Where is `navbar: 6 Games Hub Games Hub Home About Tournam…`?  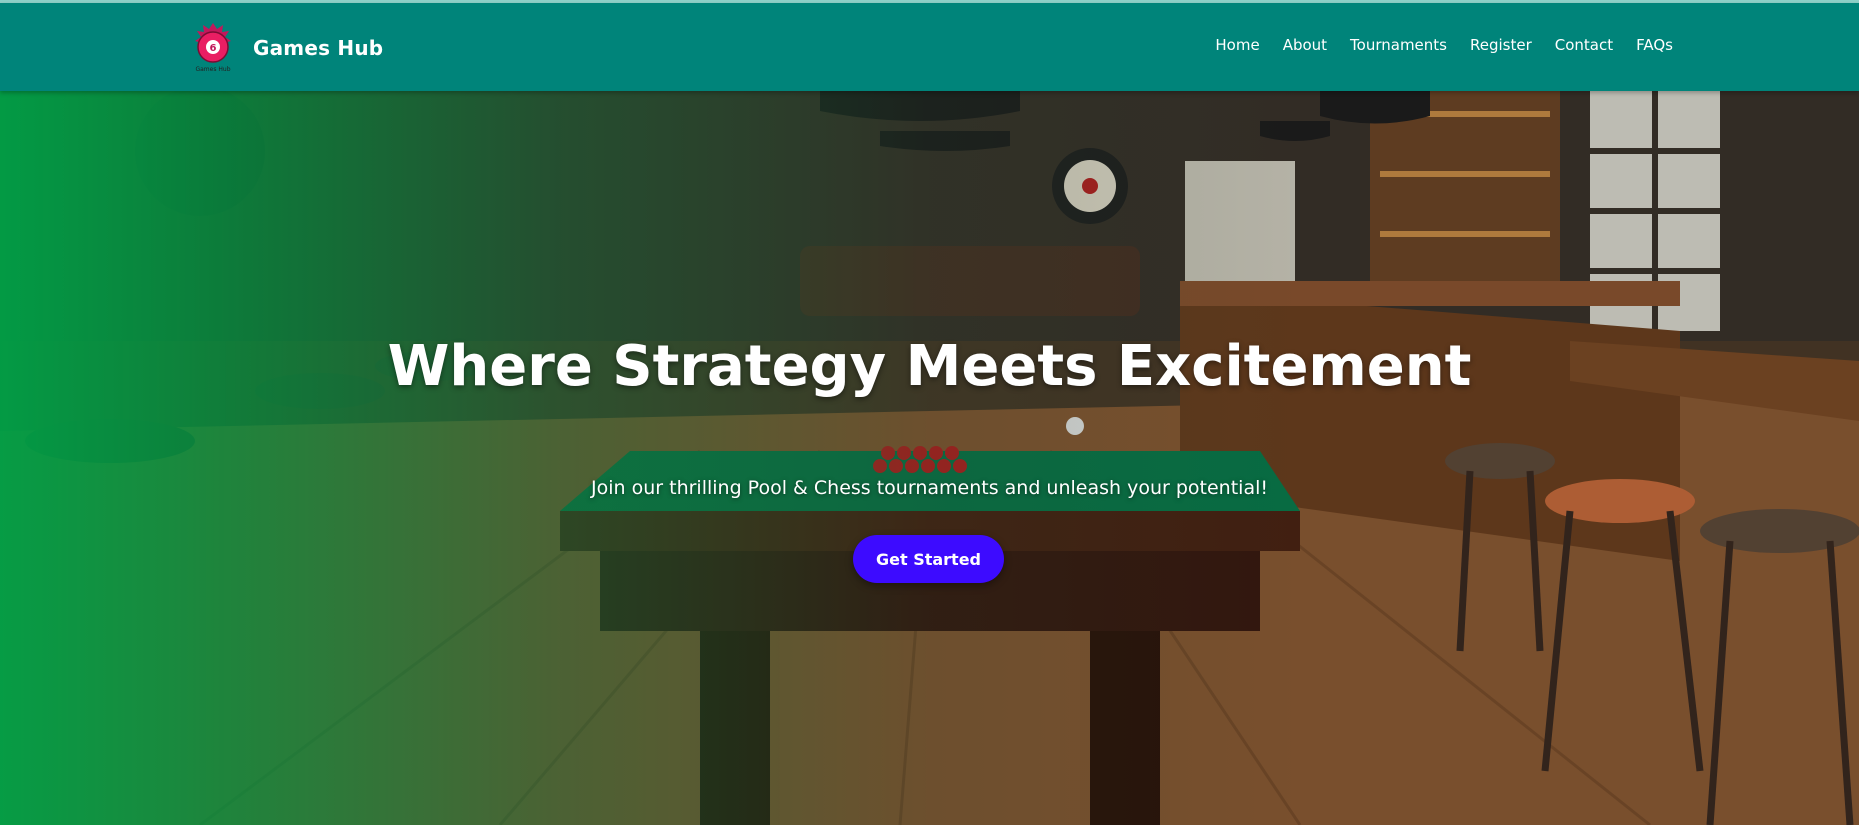 navbar: 6 Games Hub Games Hub Home About Tournam… is located at coordinates (929, 47).